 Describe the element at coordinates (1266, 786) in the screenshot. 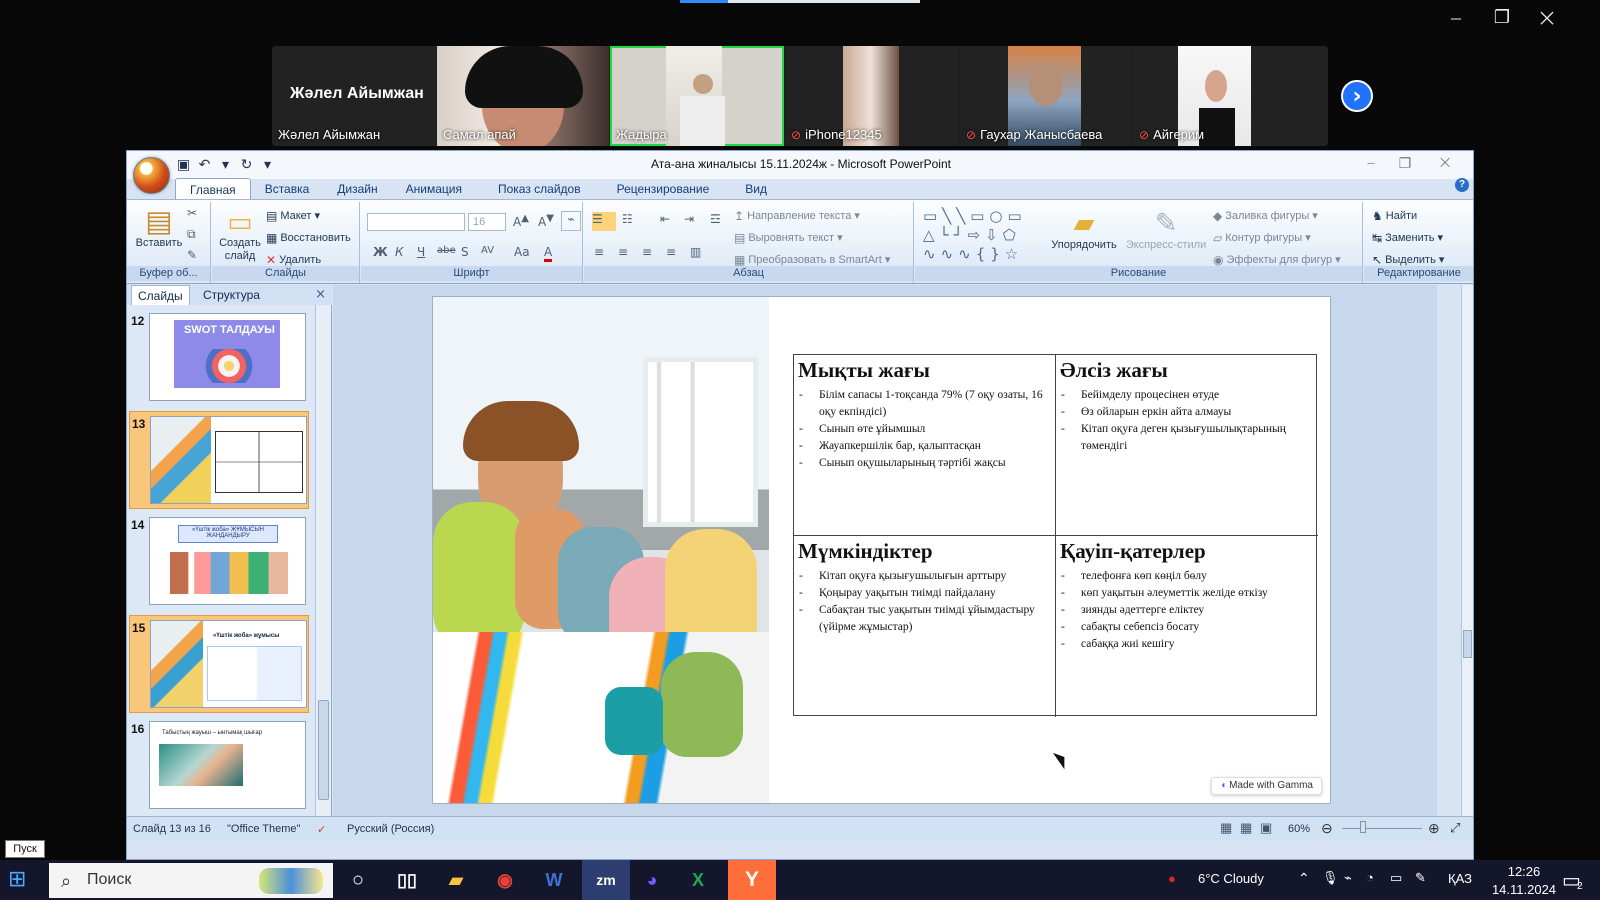

I see `gamma-badge: ◖ Made with Gamma` at that location.